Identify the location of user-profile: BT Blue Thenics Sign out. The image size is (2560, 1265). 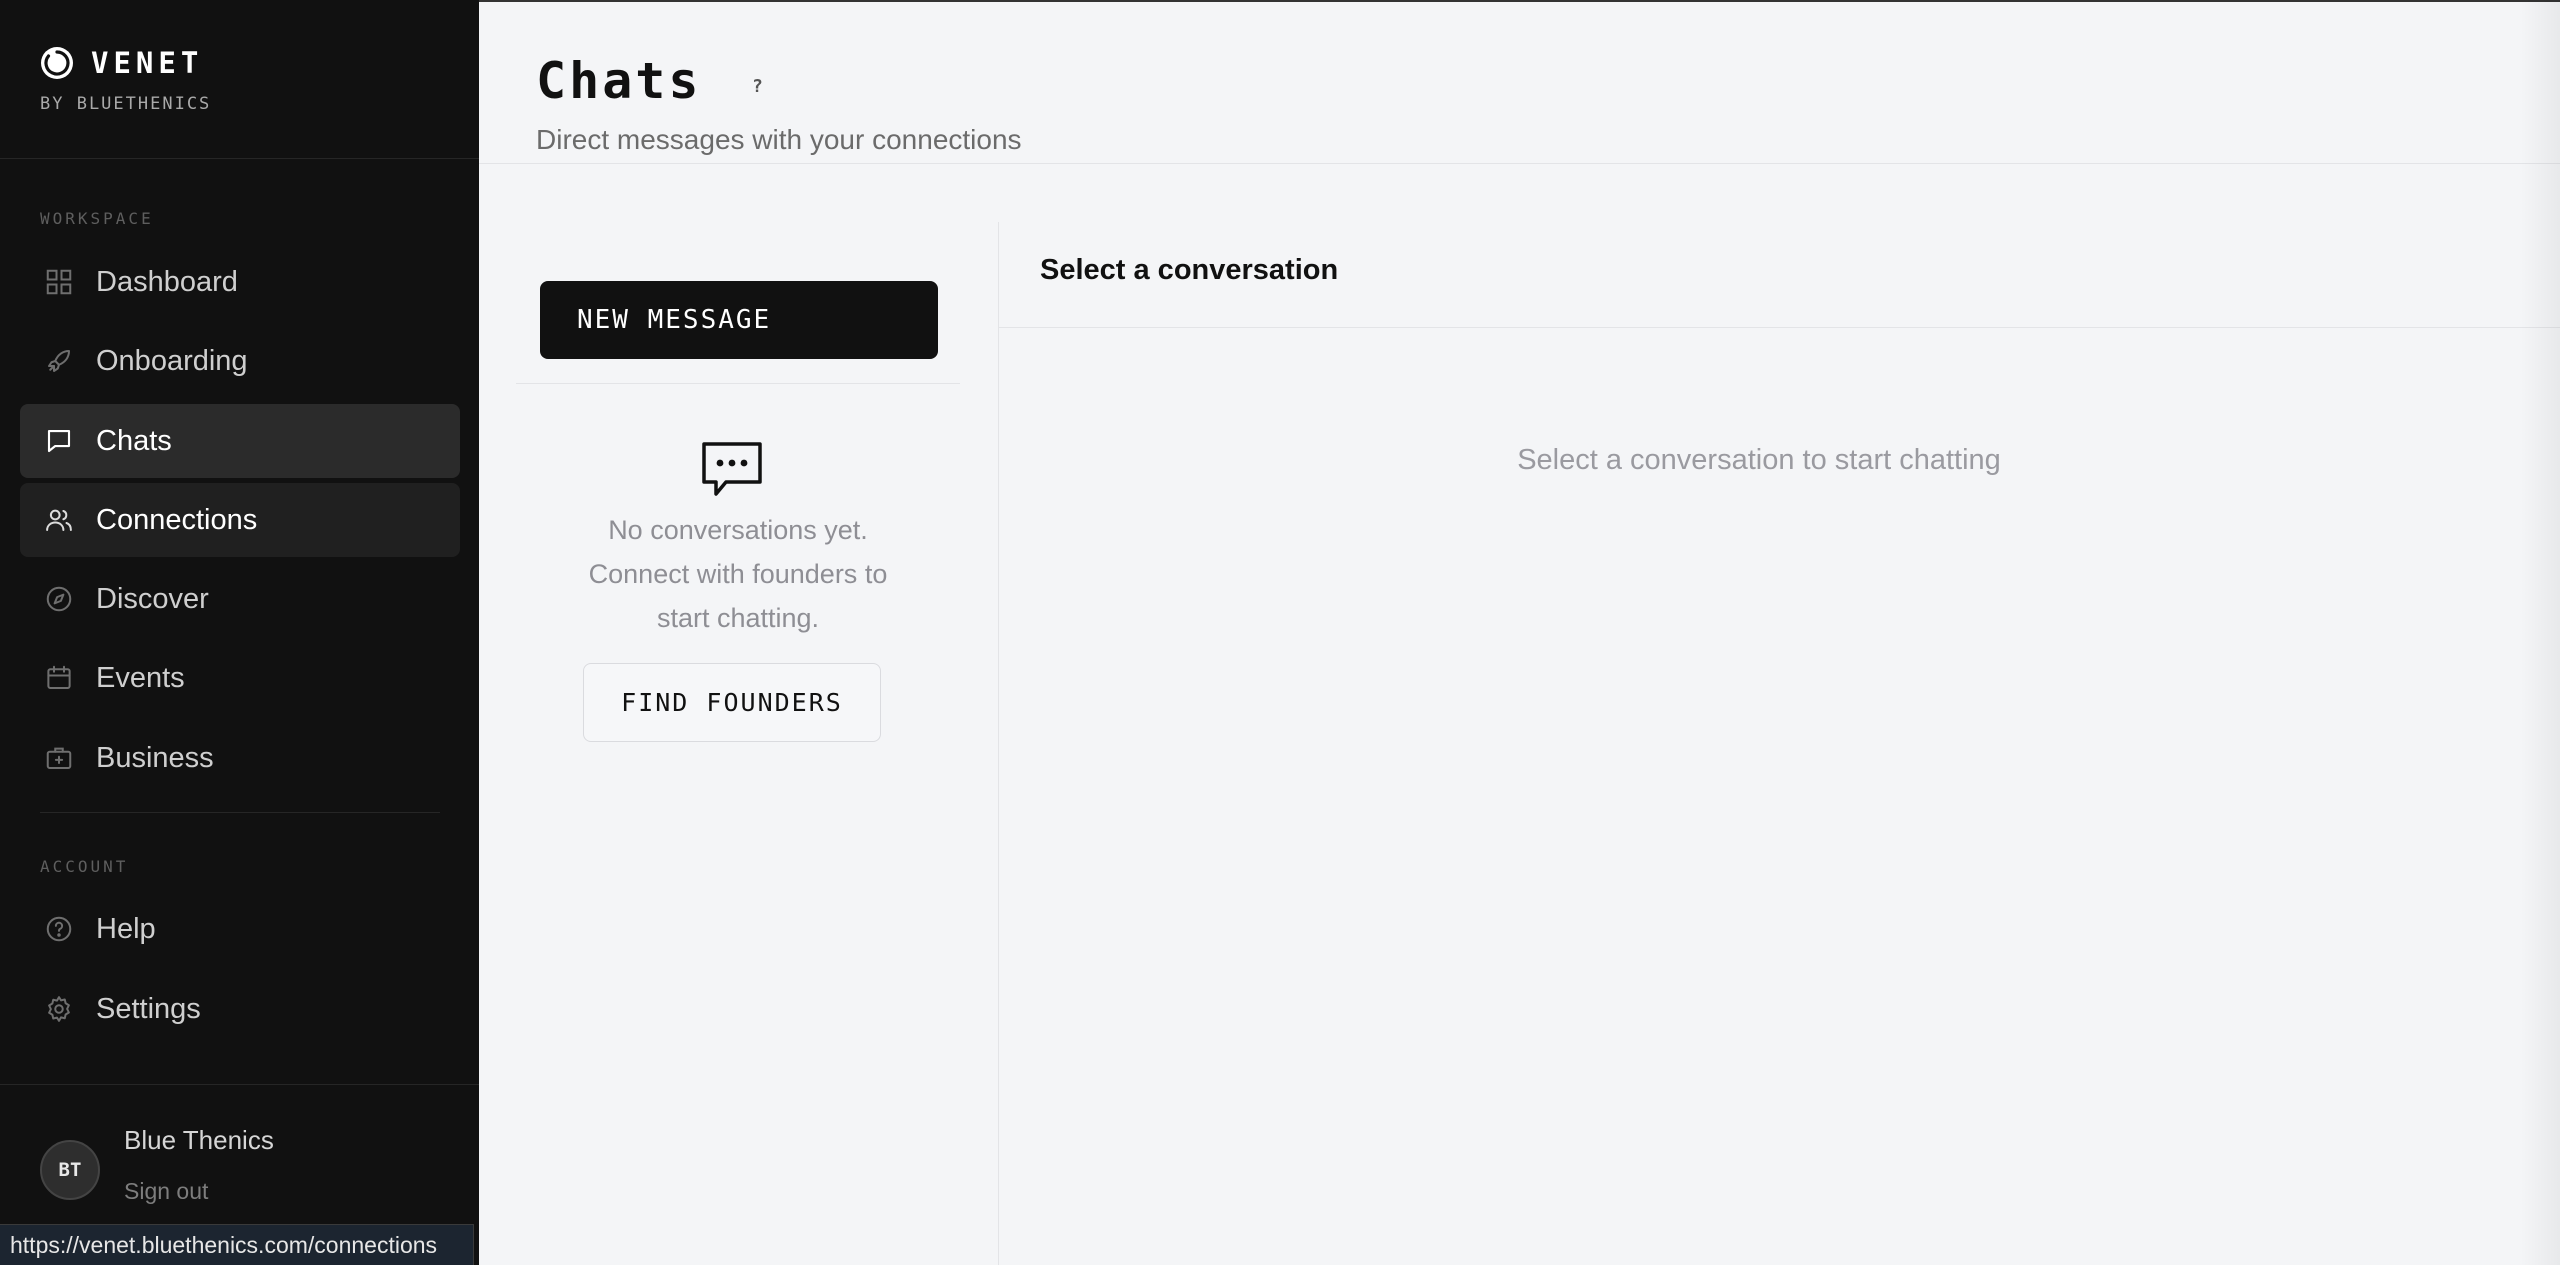
(157, 1165).